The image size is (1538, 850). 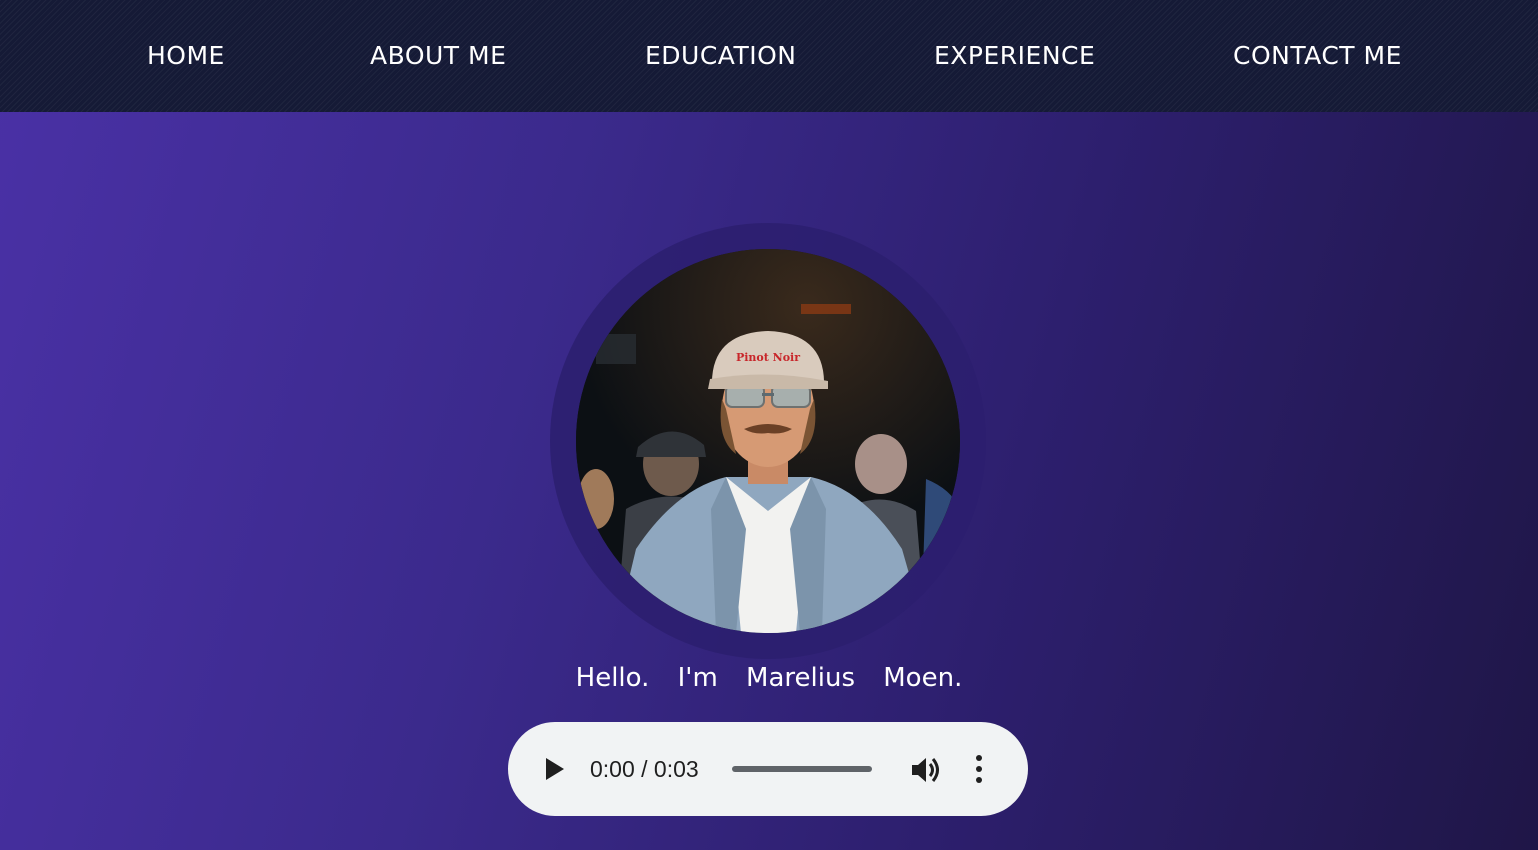 I want to click on profile-photo-illustration: Pinot Noir, so click(x=768, y=441).